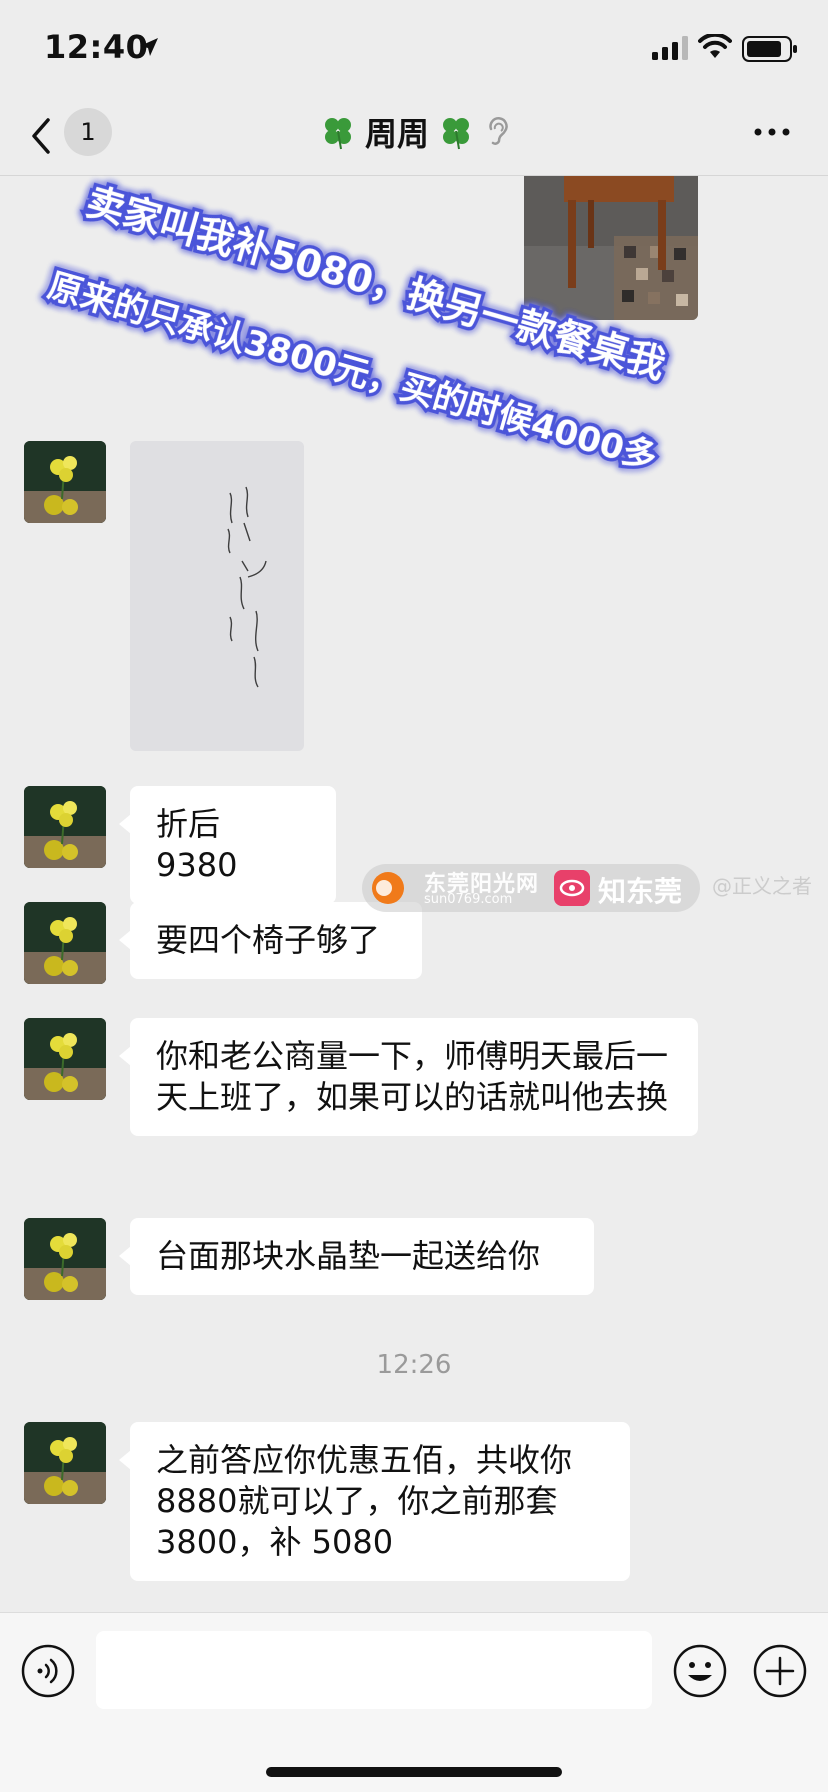 The image size is (828, 1792). I want to click on ellipsis-icon, so click(772, 132).